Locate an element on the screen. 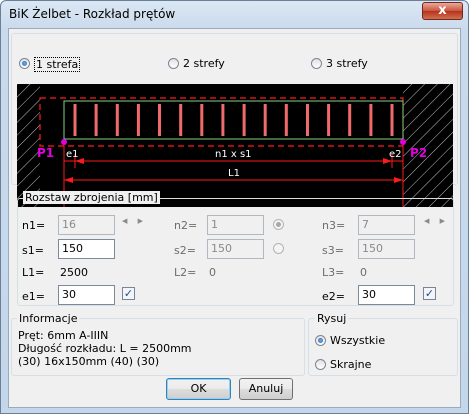 The image size is (469, 414). n1-label: n1= is located at coordinates (34, 225).